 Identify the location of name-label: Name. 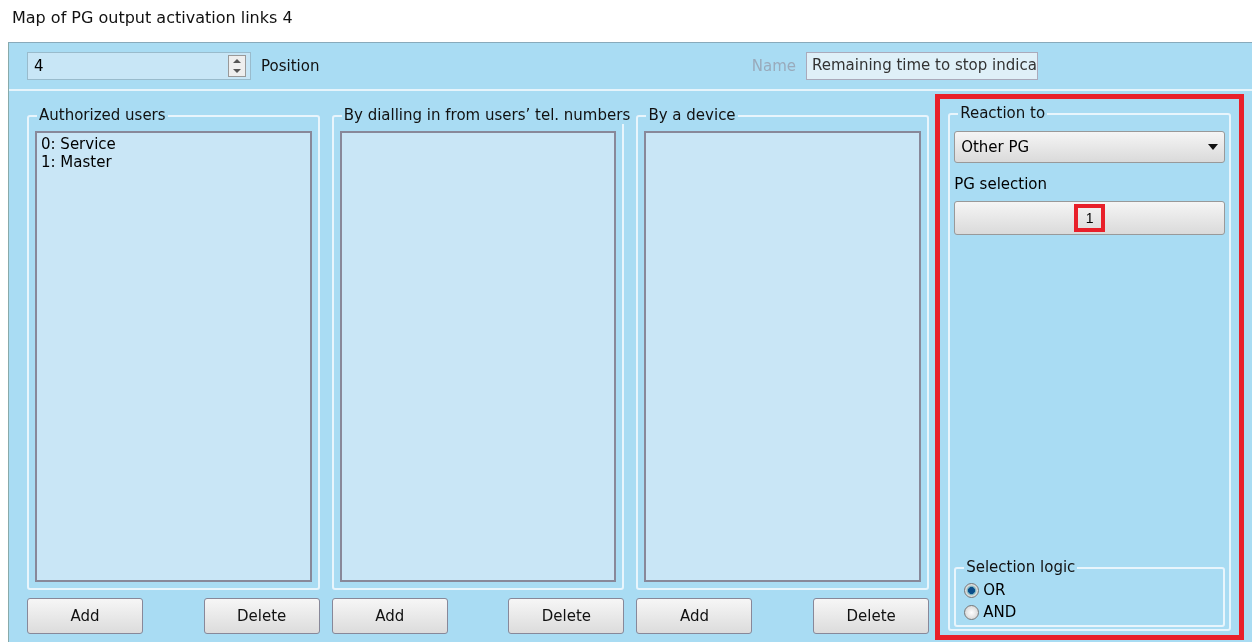
(773, 66).